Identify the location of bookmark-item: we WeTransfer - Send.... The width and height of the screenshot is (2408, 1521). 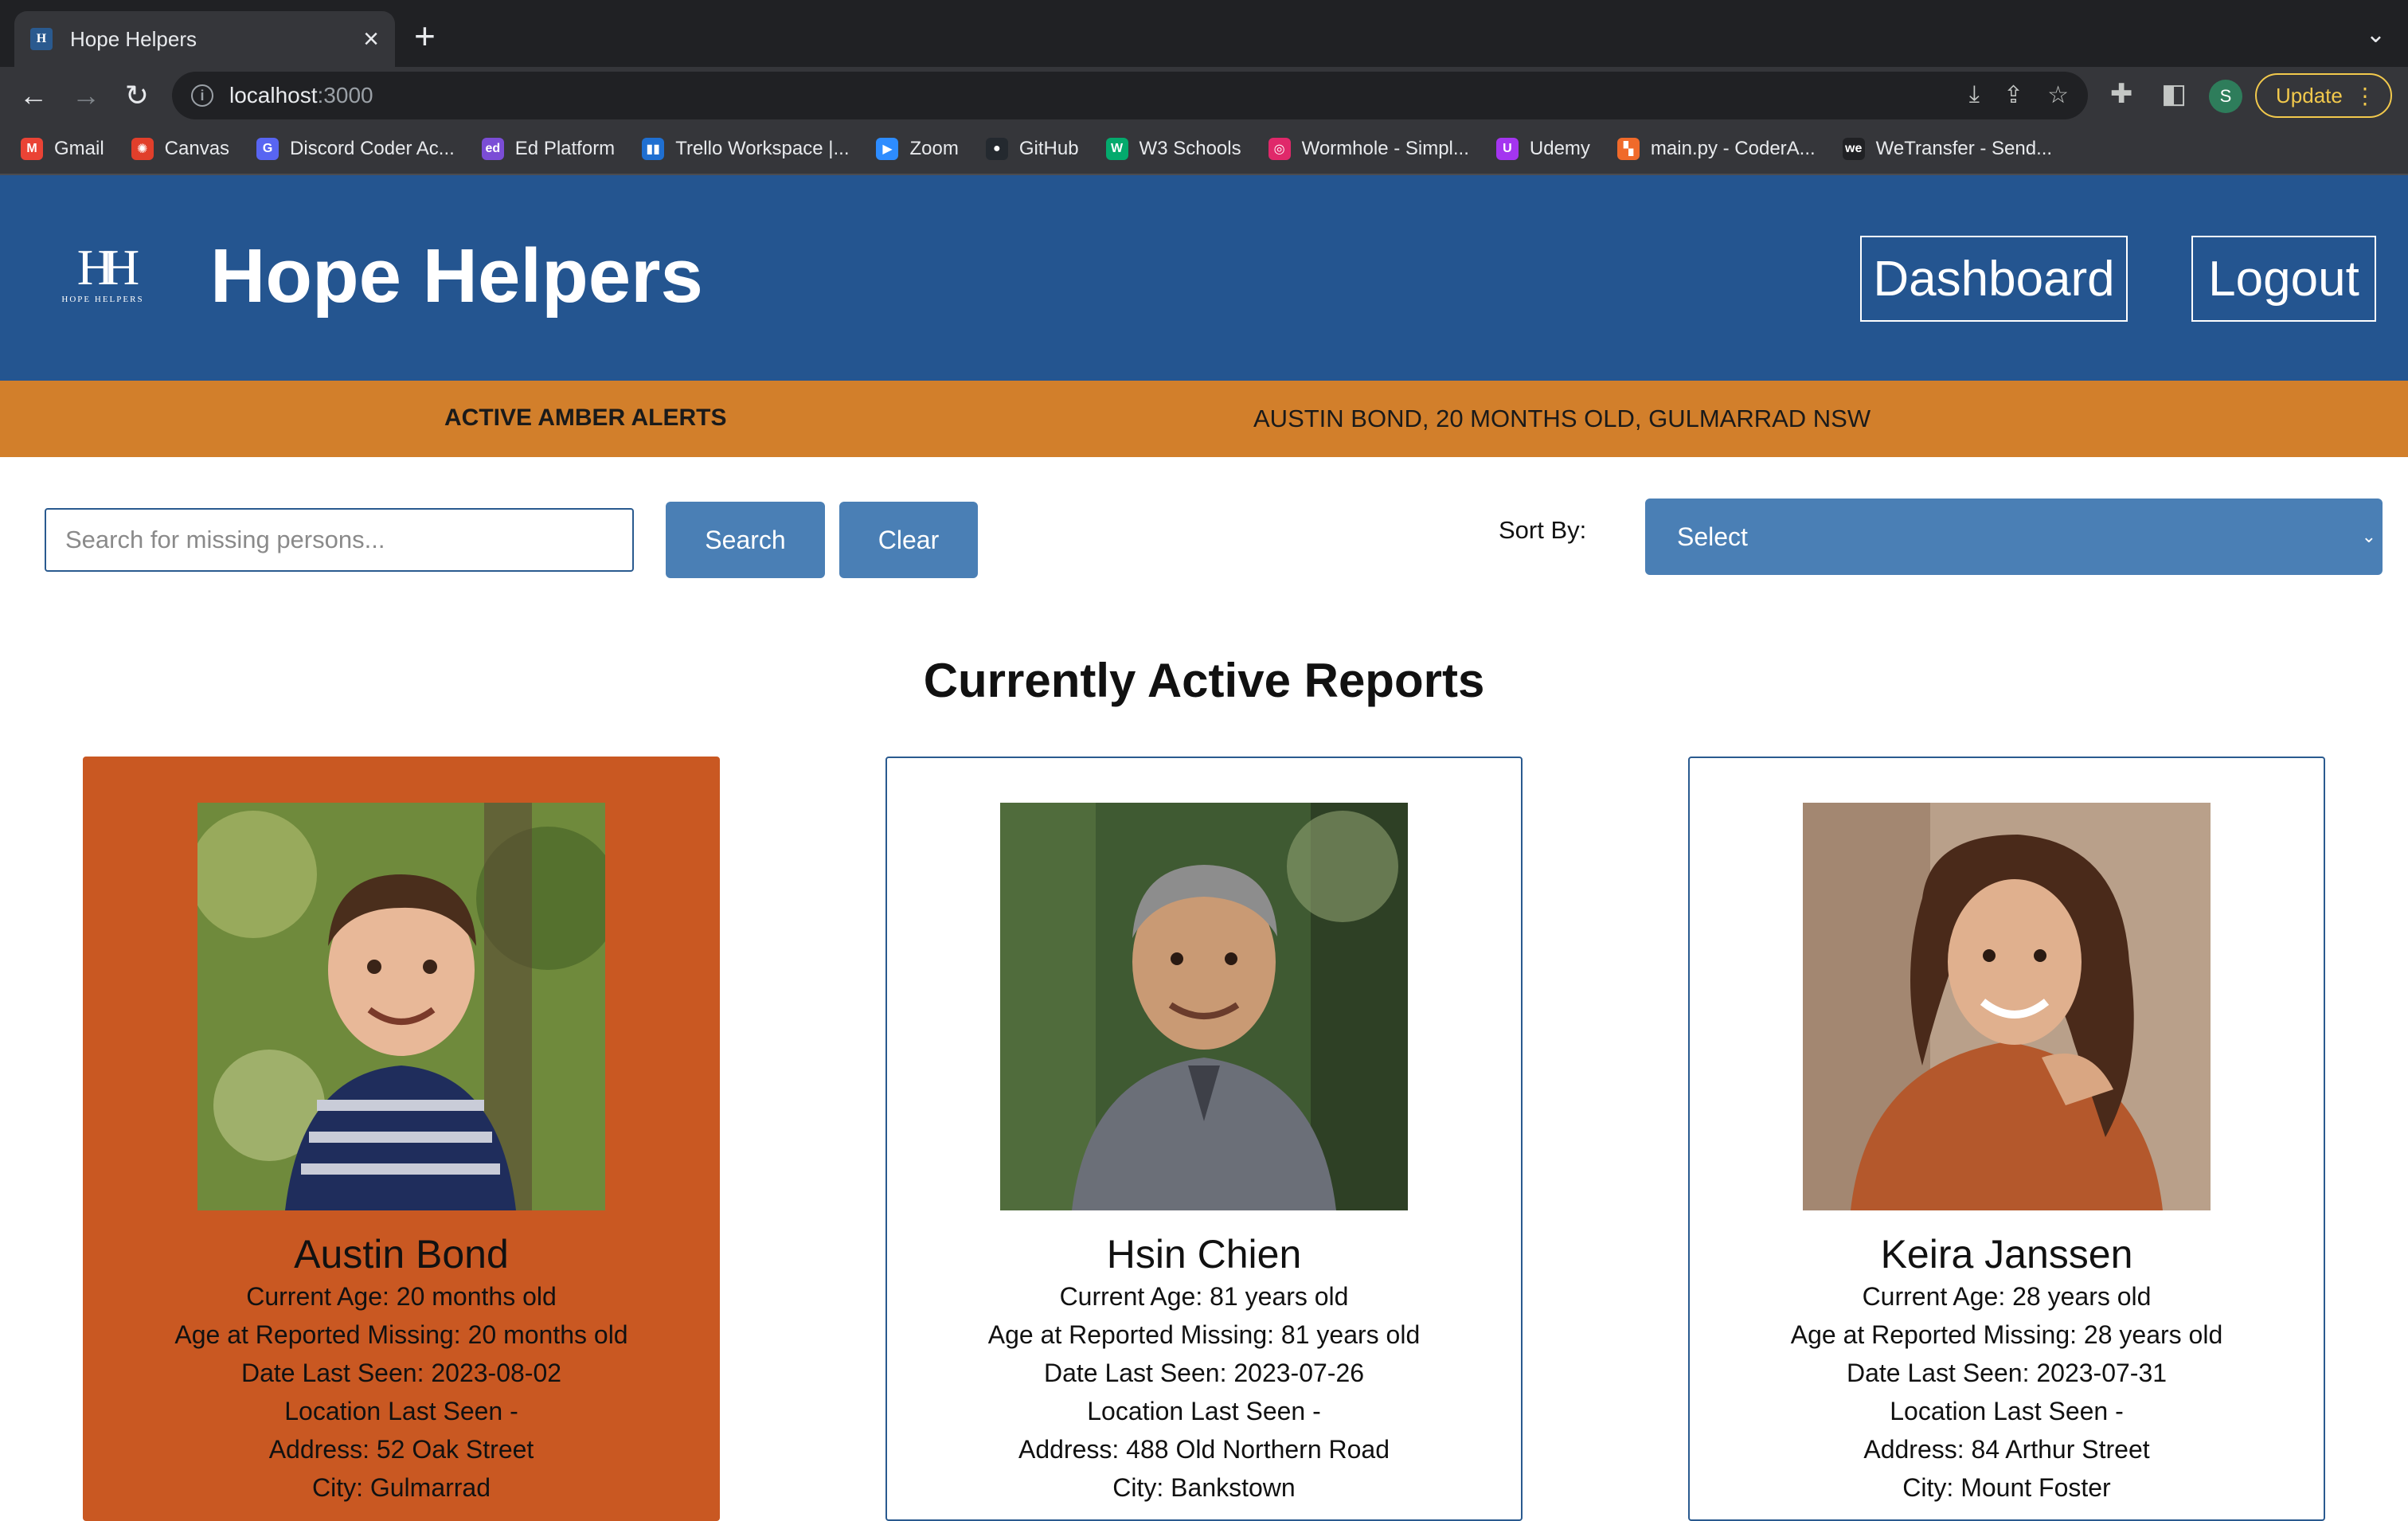
(1947, 149).